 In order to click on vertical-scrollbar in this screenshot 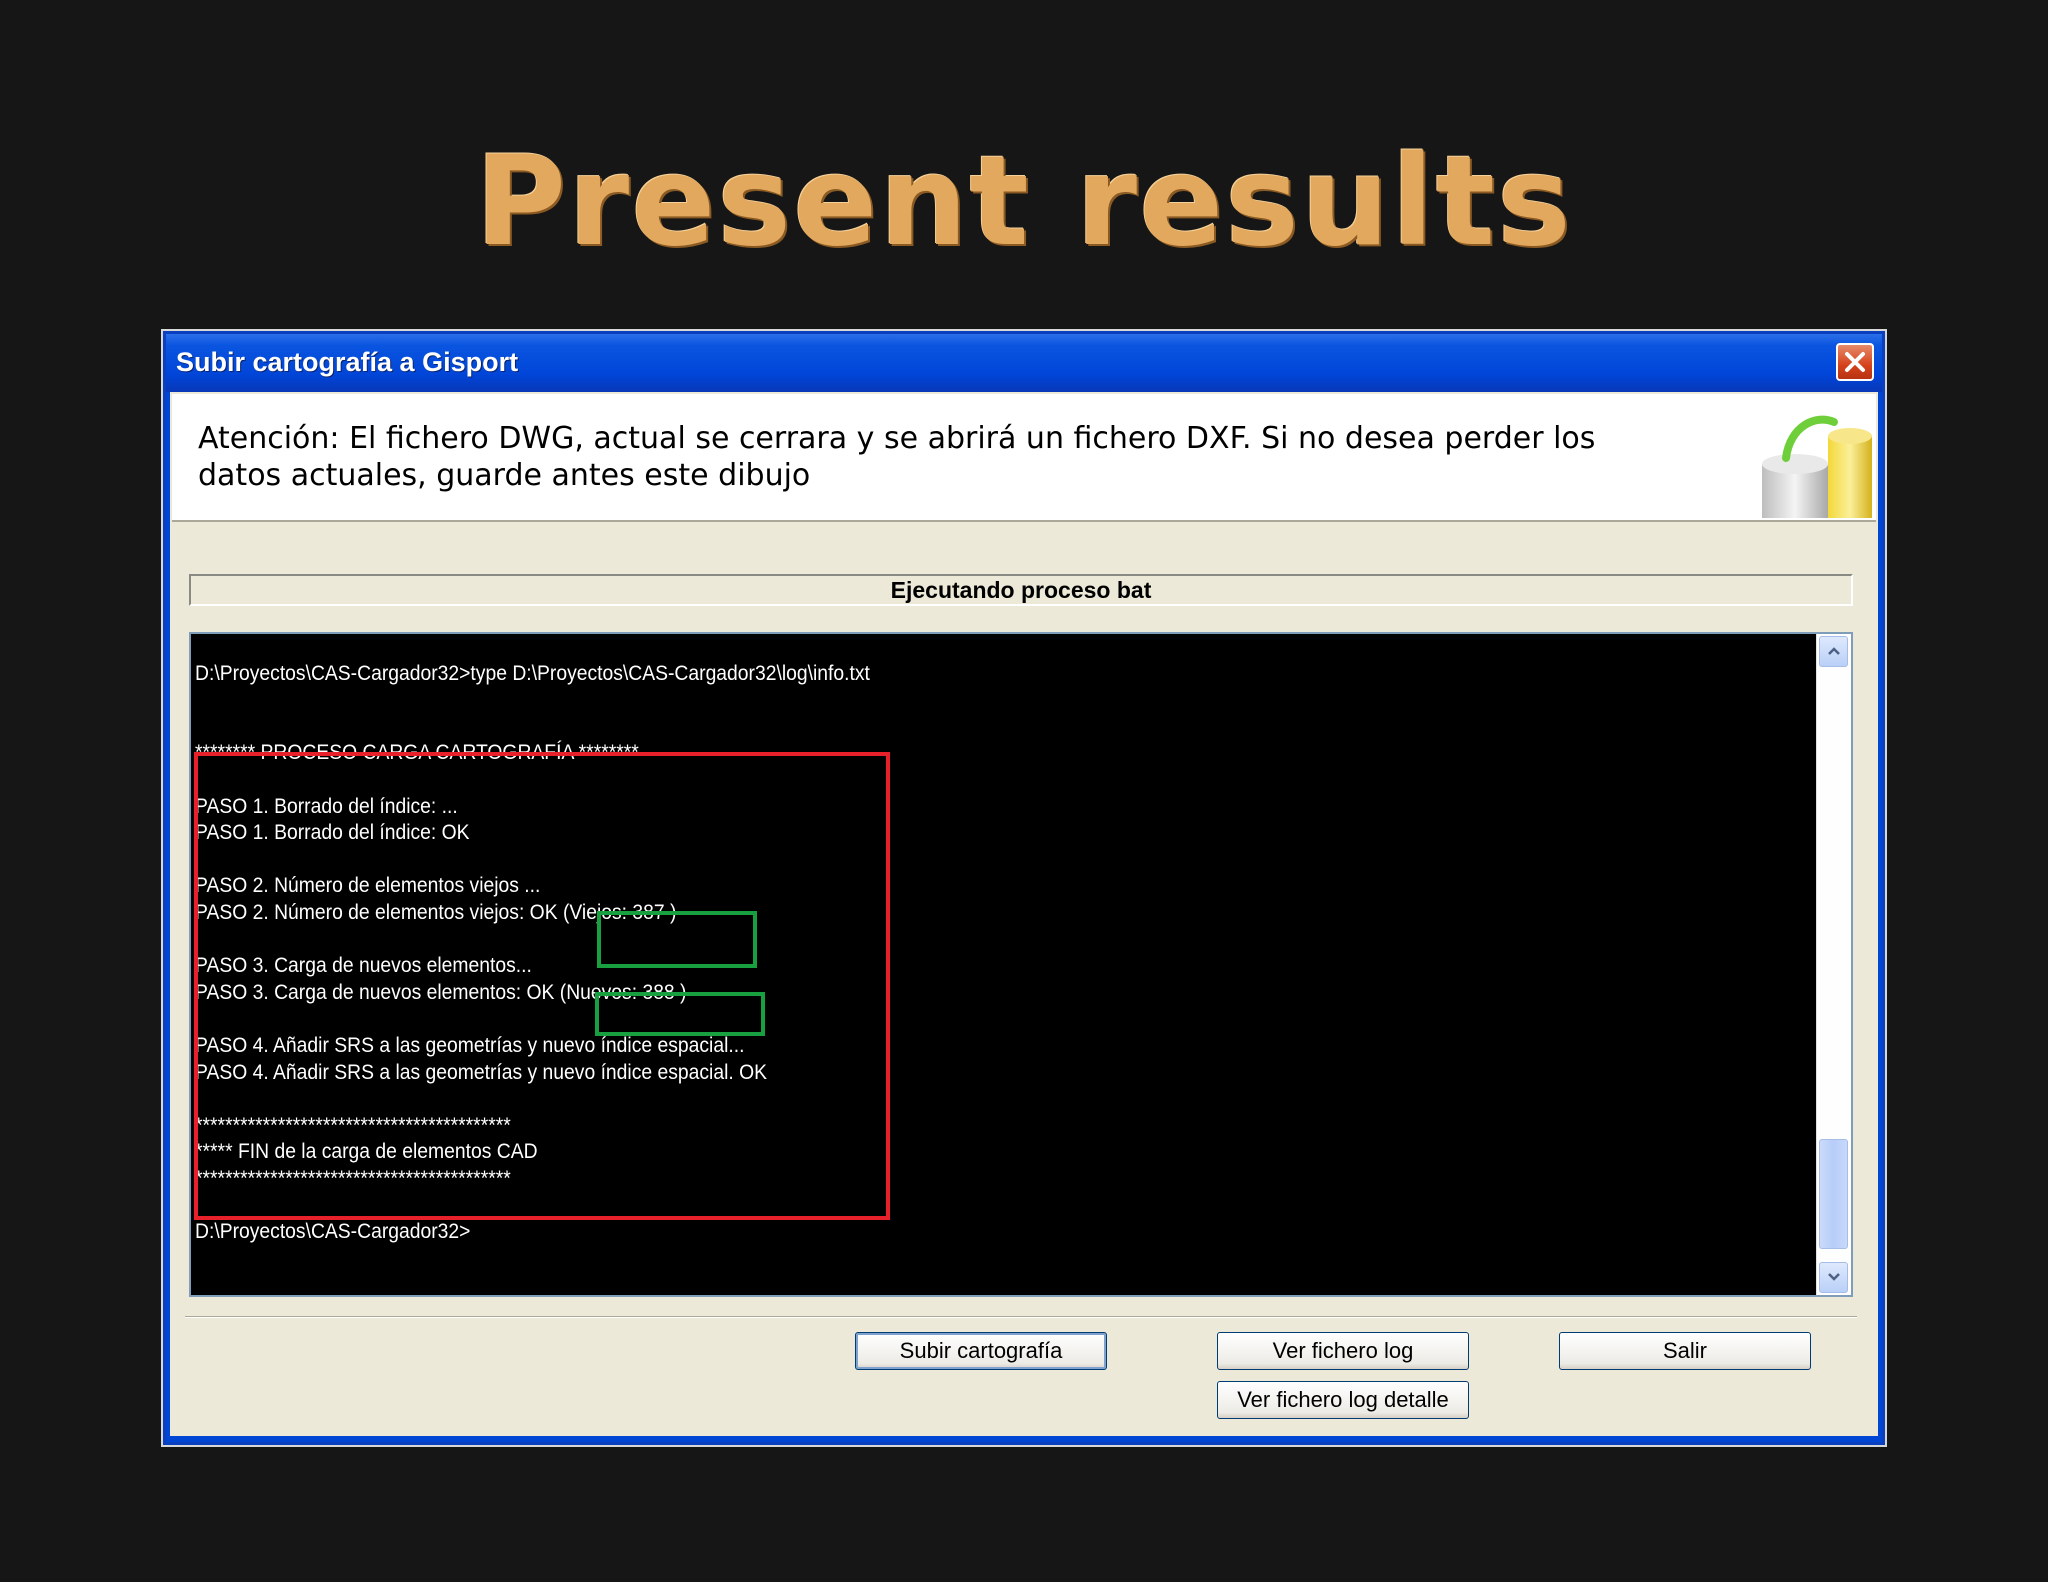, I will do `click(1833, 964)`.